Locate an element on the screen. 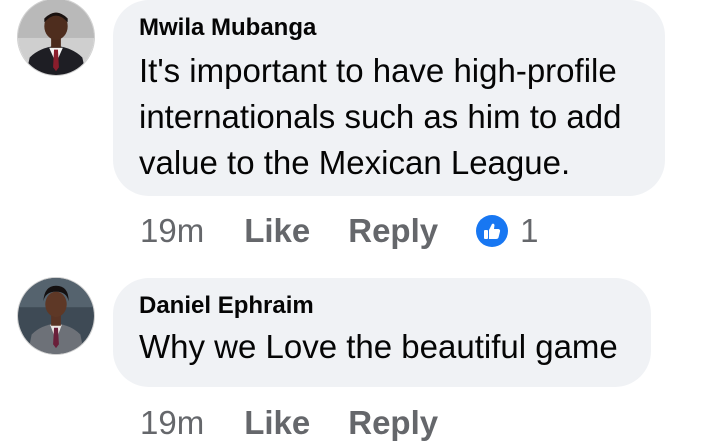 The image size is (720, 443). comment-author: Mwila Mubanga is located at coordinates (389, 28).